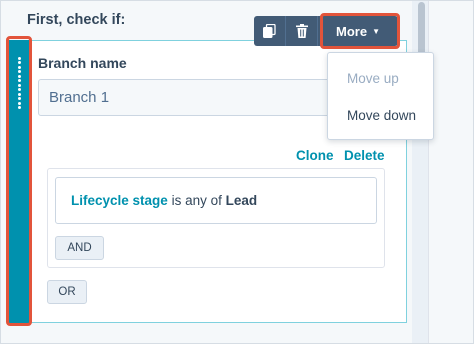 The image size is (474, 344). I want to click on copy-icon, so click(269, 31).